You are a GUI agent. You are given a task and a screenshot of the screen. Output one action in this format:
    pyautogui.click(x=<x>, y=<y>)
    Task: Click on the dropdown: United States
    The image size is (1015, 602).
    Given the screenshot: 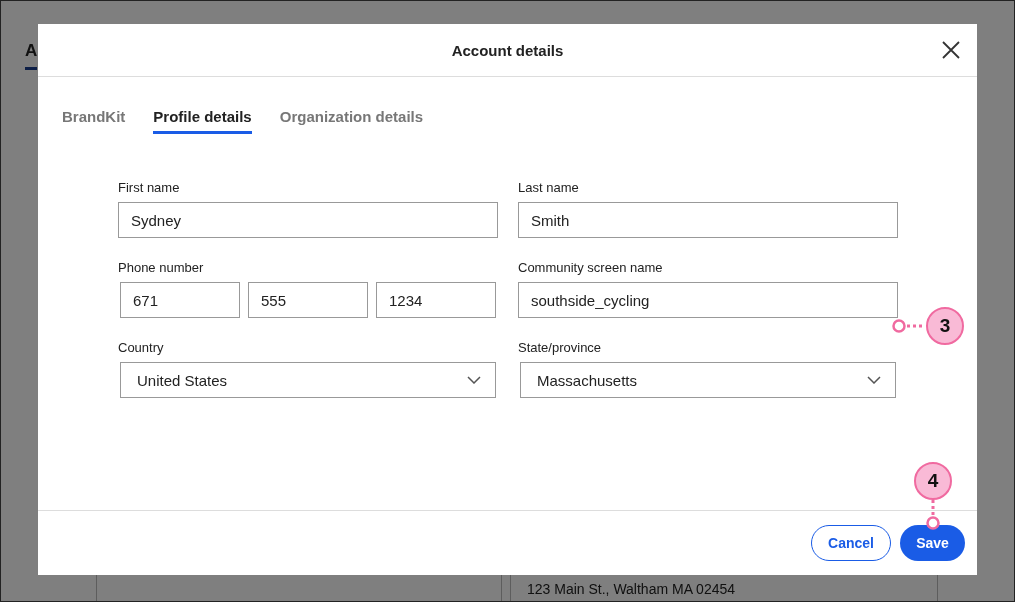 What is the action you would take?
    pyautogui.click(x=308, y=380)
    